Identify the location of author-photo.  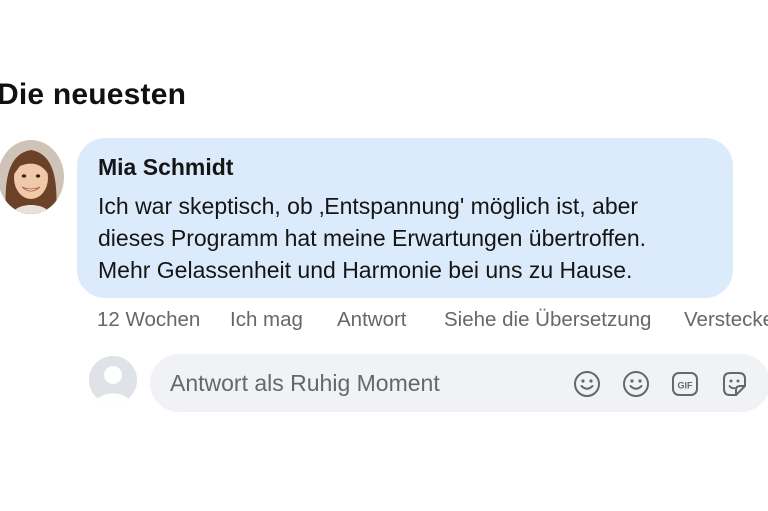
(32, 177).